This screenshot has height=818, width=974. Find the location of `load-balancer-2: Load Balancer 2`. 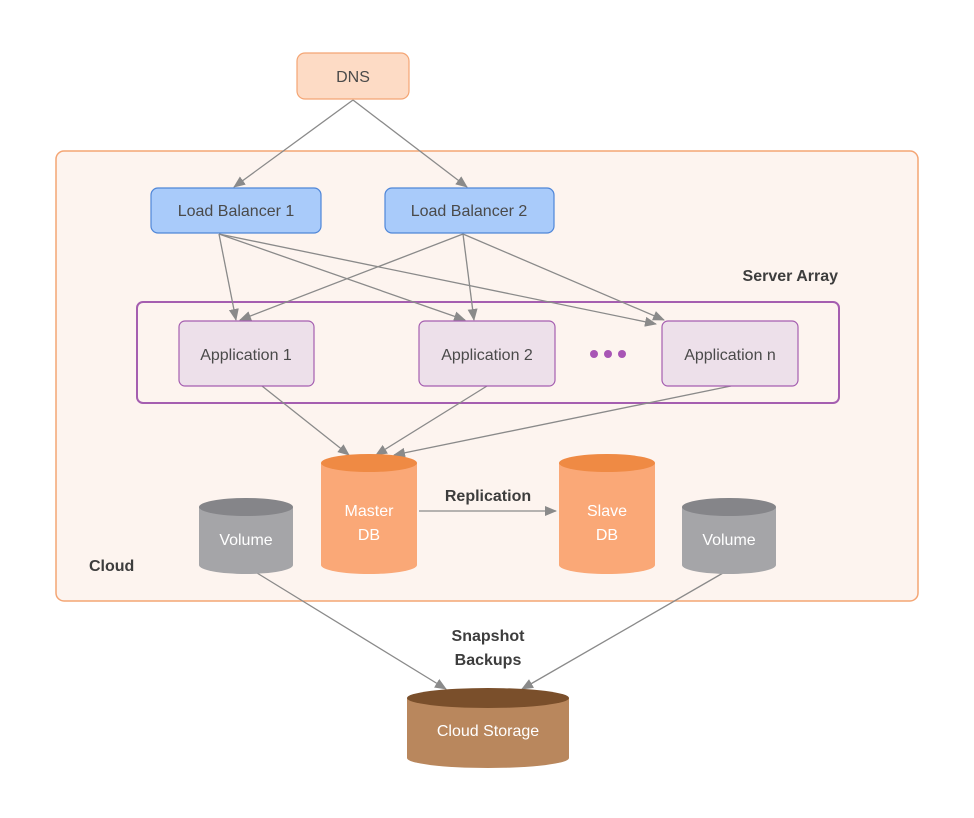

load-balancer-2: Load Balancer 2 is located at coordinates (469, 210).